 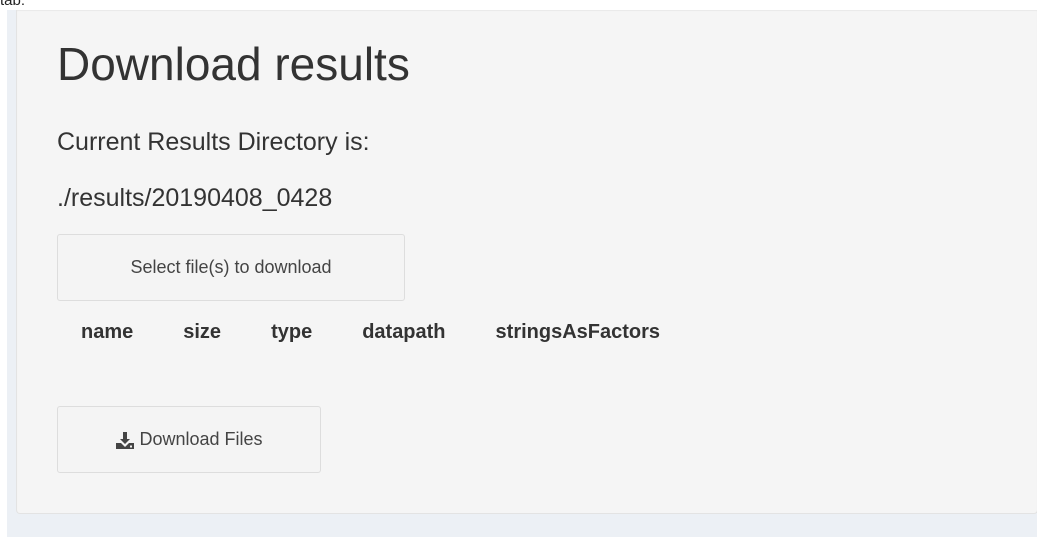 I want to click on download-icon, so click(x=125, y=440).